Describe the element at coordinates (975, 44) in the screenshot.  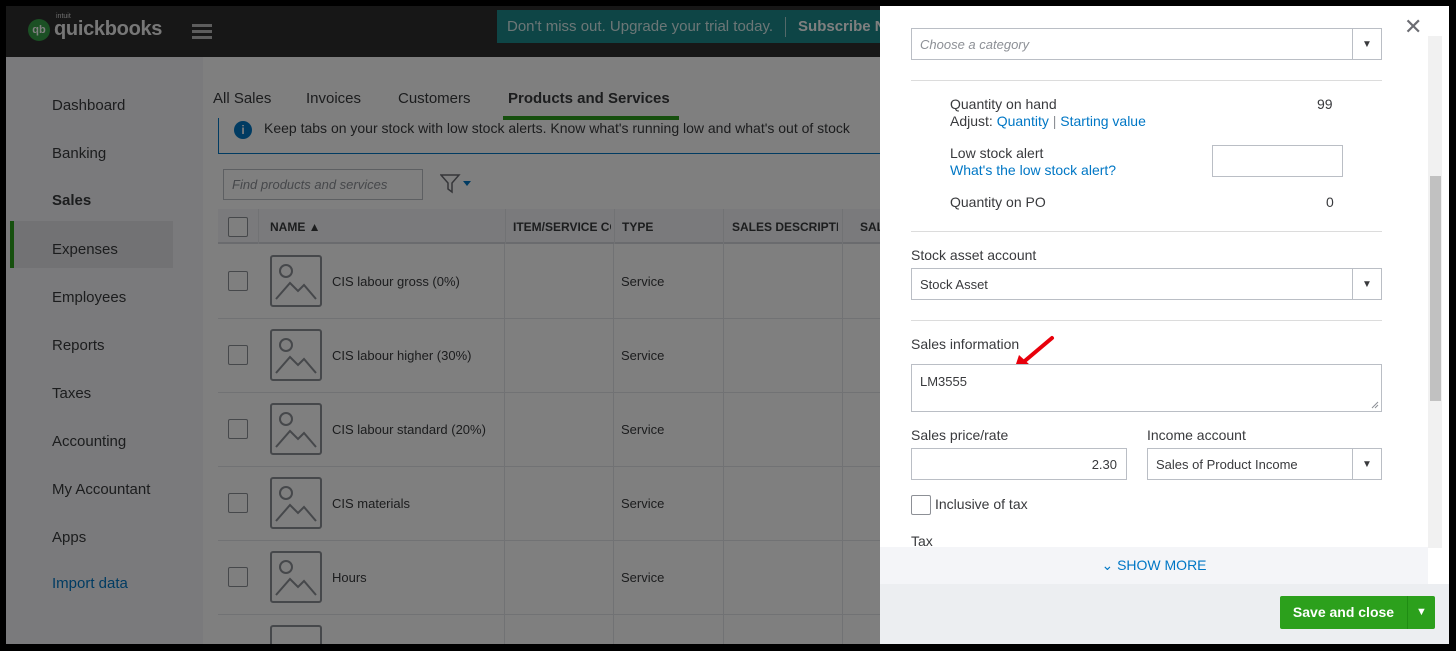
I see `category-placeholder: Choose a category` at that location.